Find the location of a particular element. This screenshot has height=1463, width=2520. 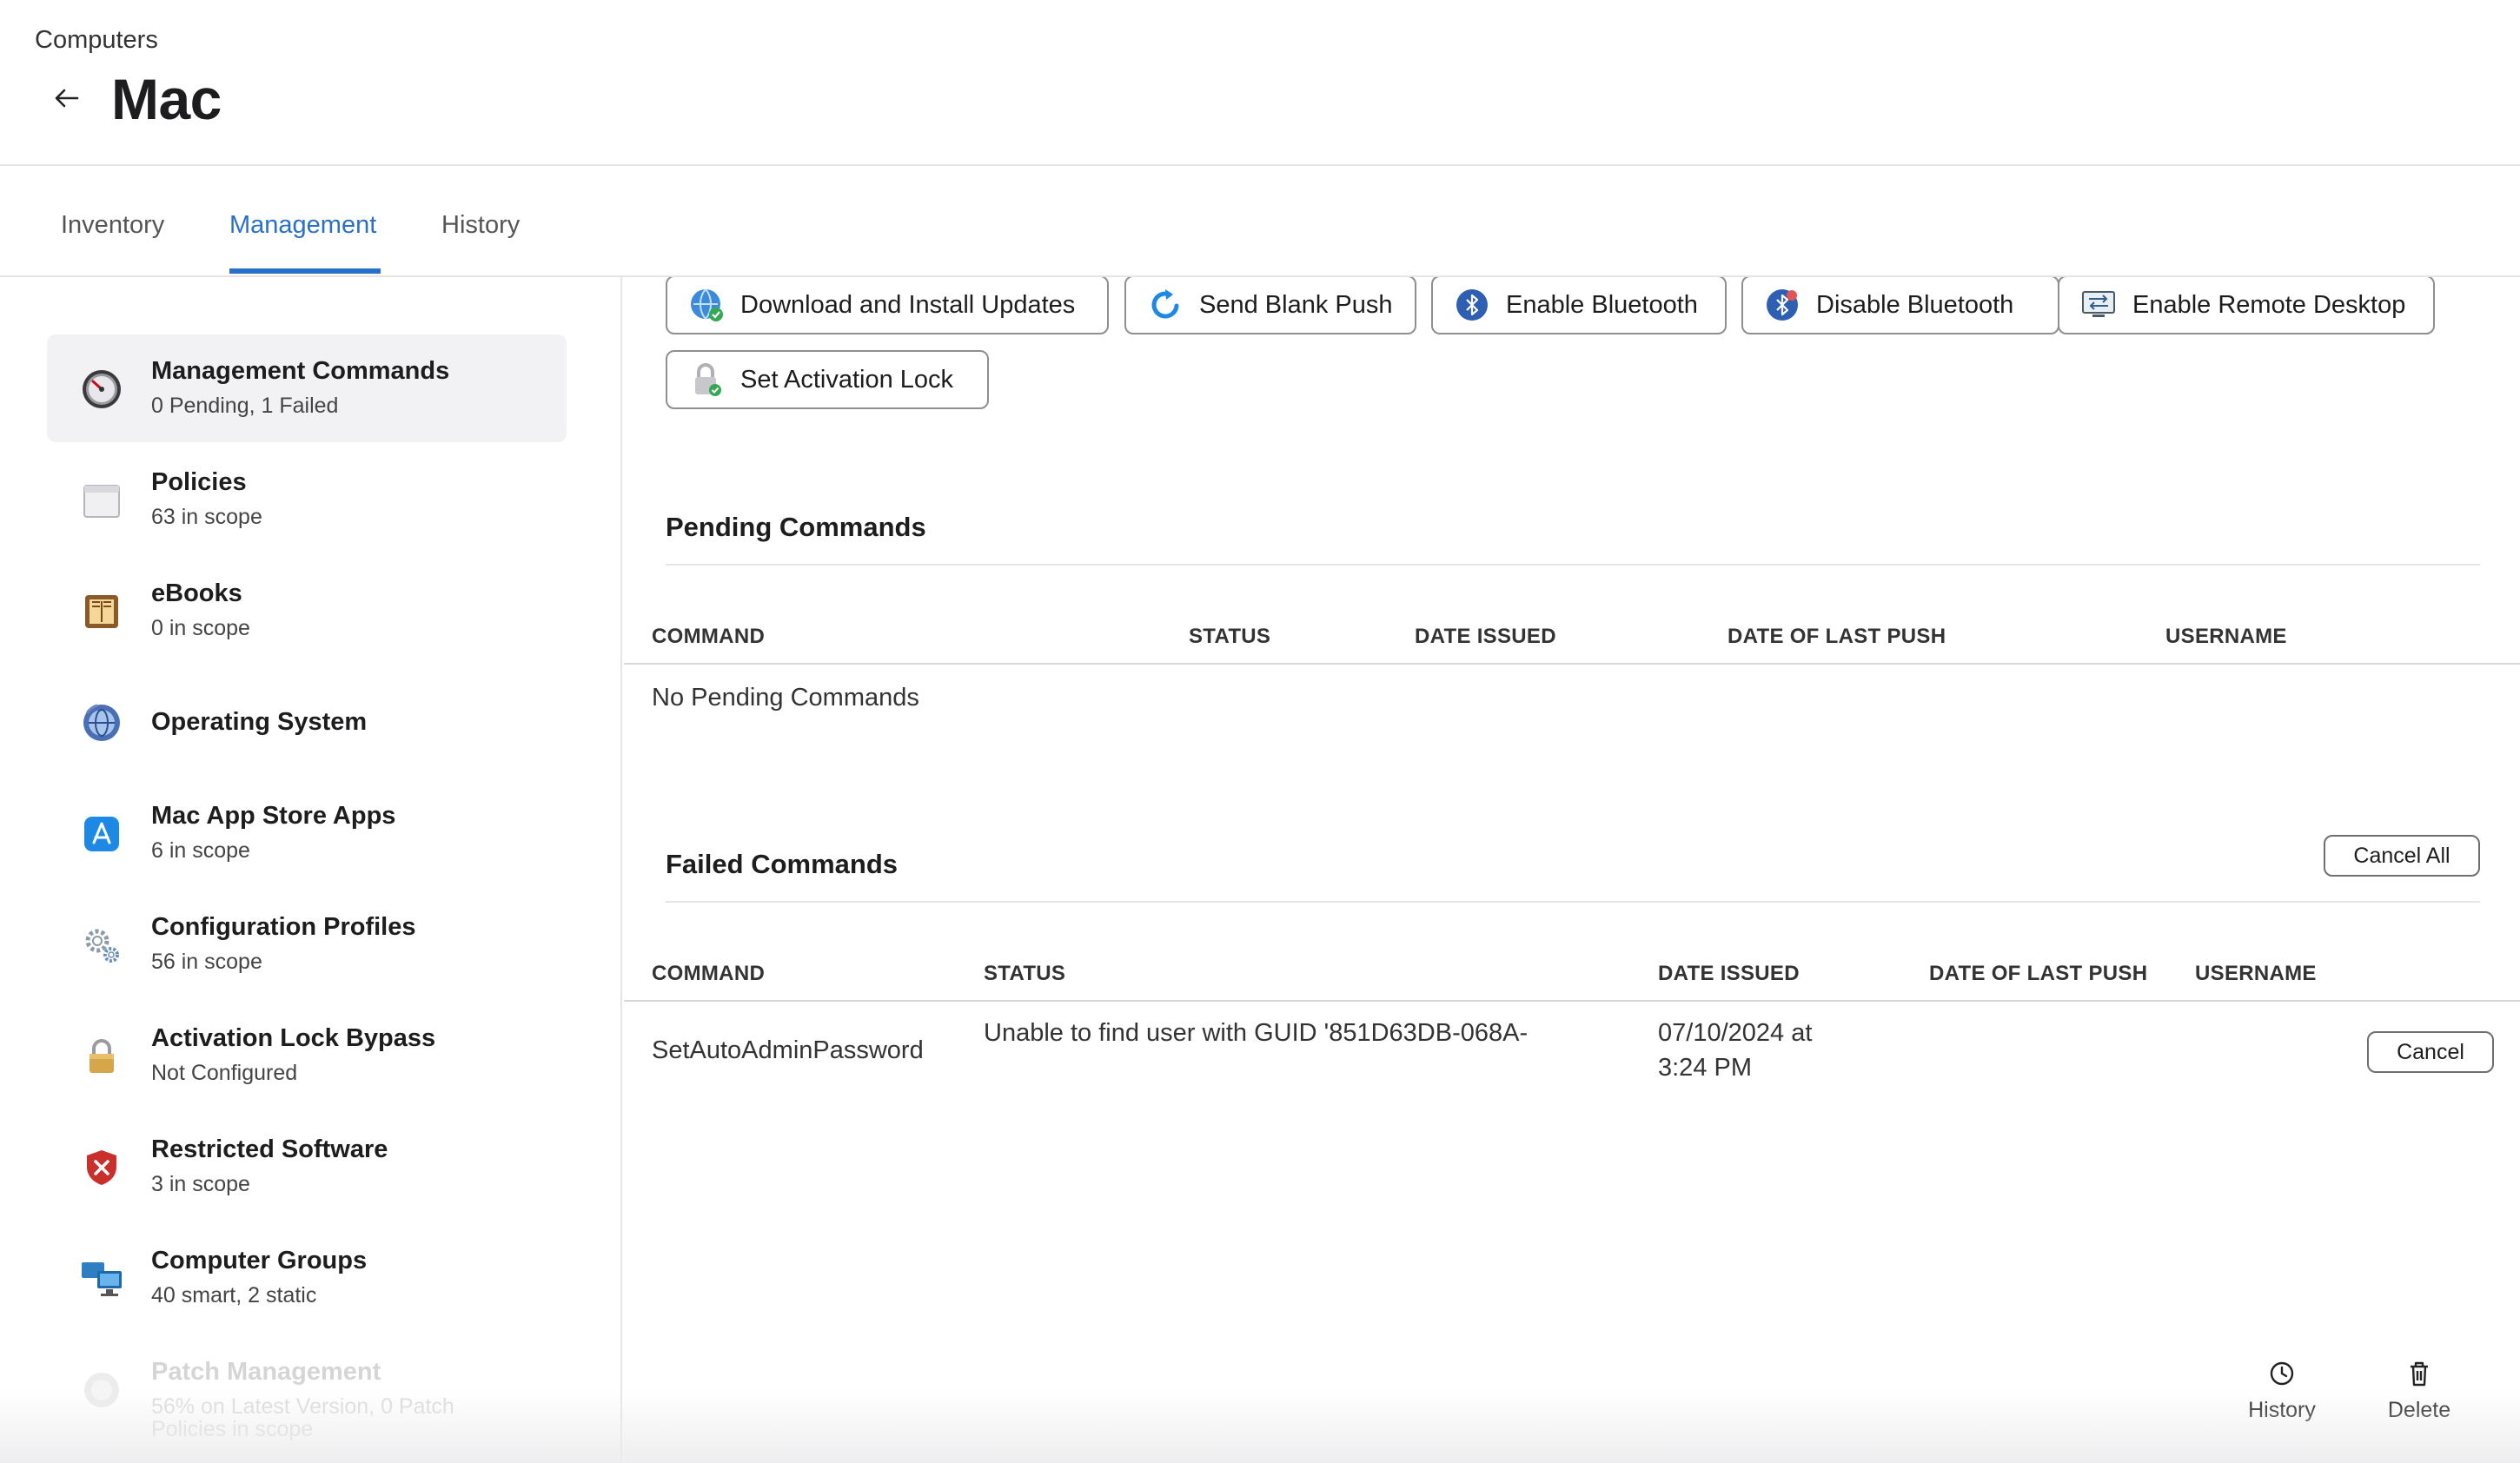

bluetooth-off-icon is located at coordinates (1782, 305).